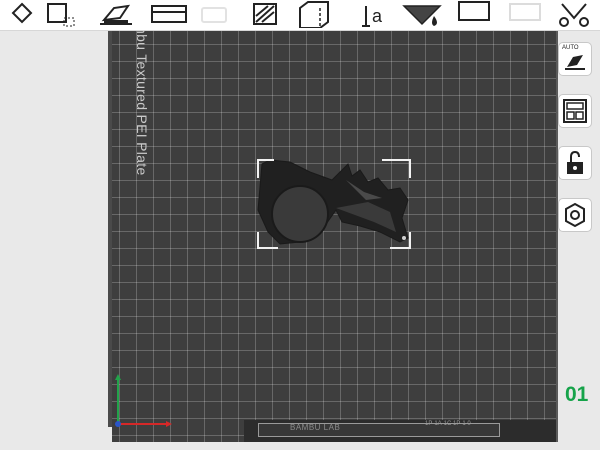 This screenshot has width=600, height=450. I want to click on blank-icon, so click(216, 14).